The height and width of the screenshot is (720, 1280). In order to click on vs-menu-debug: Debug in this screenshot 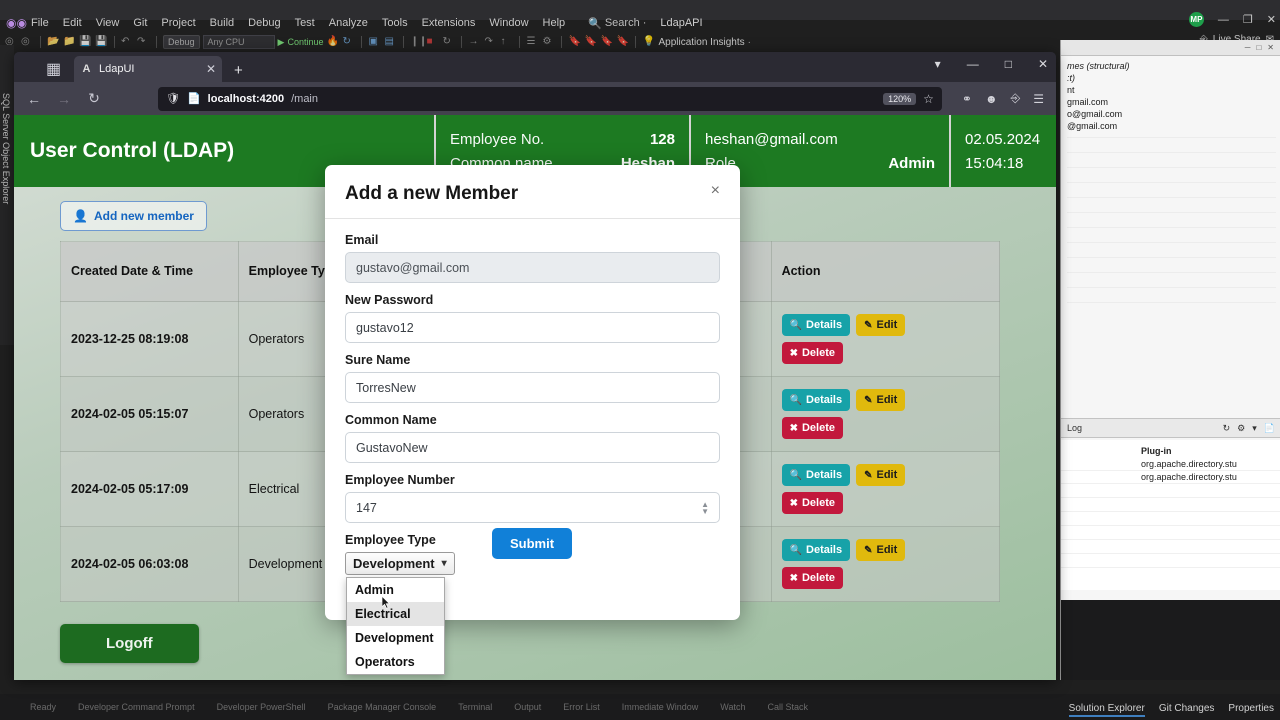, I will do `click(264, 23)`.